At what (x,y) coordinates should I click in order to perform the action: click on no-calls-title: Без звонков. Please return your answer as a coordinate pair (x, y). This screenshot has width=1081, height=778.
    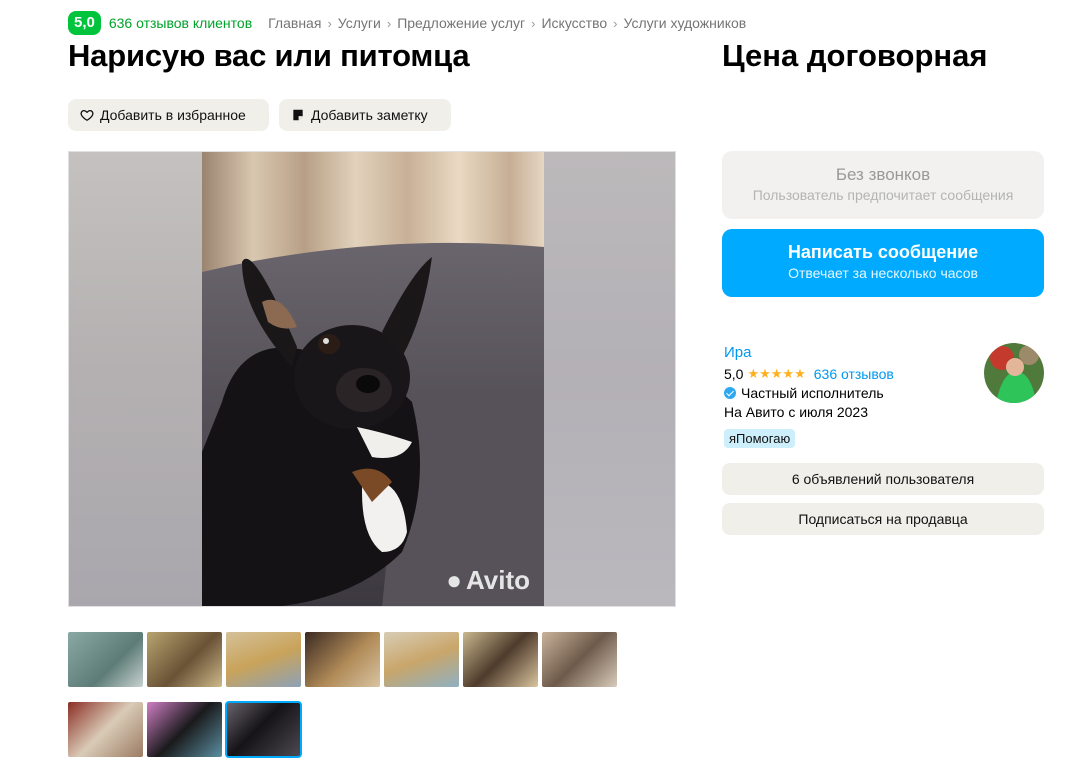
    Looking at the image, I should click on (883, 174).